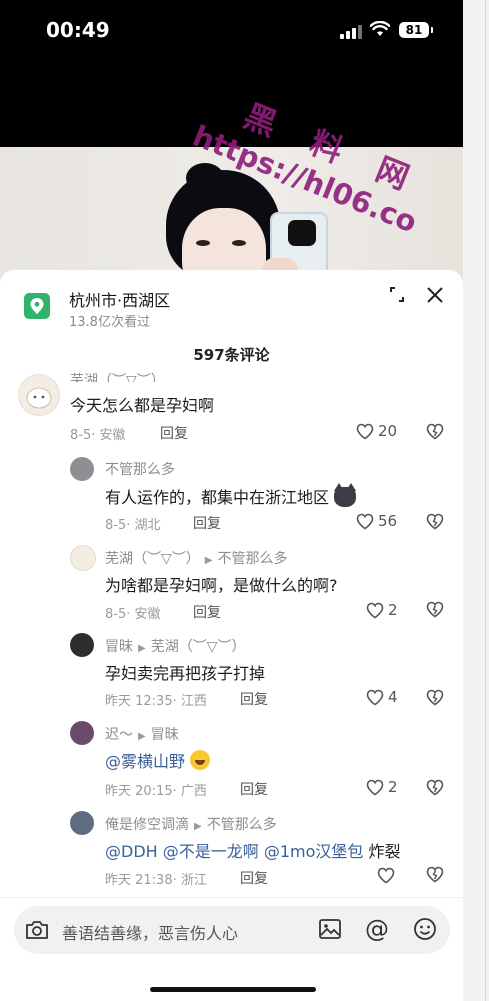  Describe the element at coordinates (231, 30) in the screenshot. I see `status-bar: 00:49 81` at that location.